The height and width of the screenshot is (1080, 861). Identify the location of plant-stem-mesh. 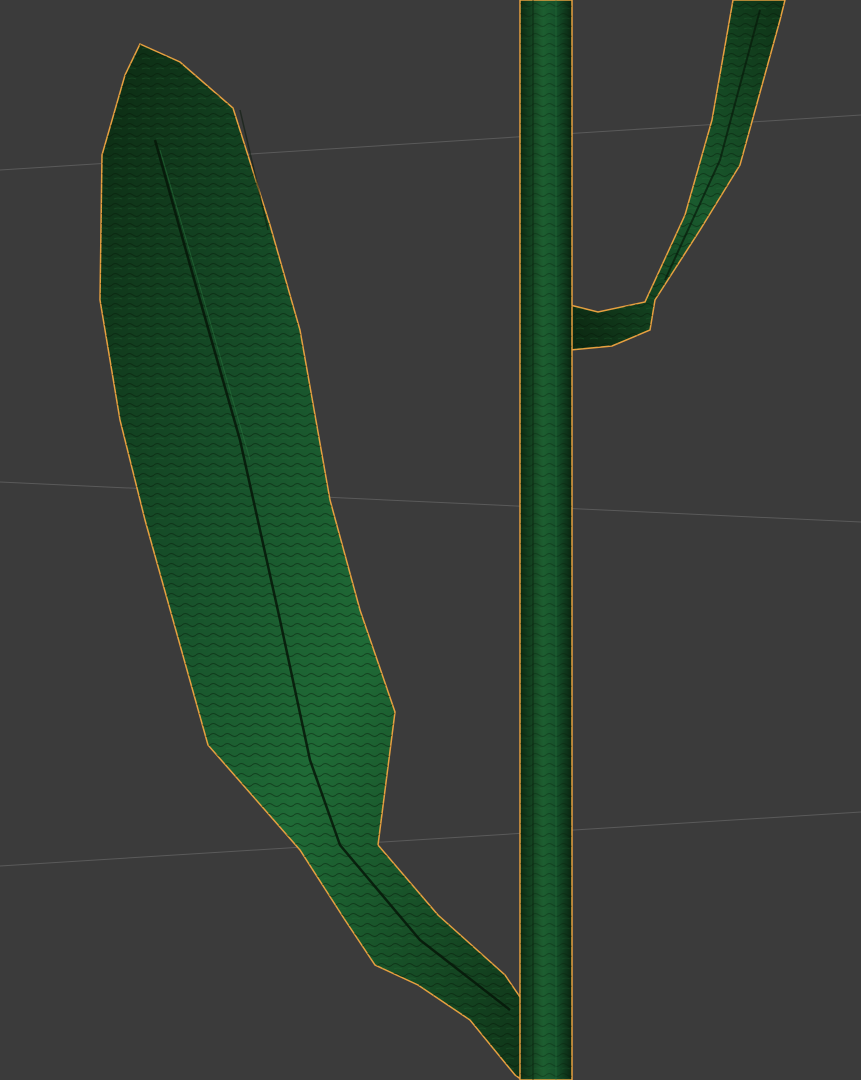
(546, 540).